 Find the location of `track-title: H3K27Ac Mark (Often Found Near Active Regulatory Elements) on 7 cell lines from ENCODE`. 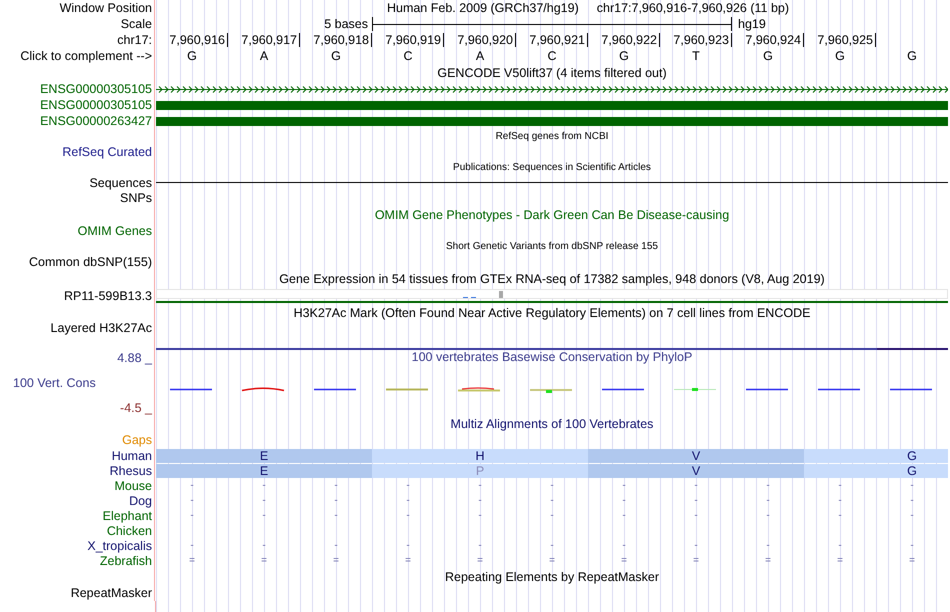

track-title: H3K27Ac Mark (Often Found Near Active Regulatory Elements) on 7 cell lines from ENCODE is located at coordinates (552, 313).